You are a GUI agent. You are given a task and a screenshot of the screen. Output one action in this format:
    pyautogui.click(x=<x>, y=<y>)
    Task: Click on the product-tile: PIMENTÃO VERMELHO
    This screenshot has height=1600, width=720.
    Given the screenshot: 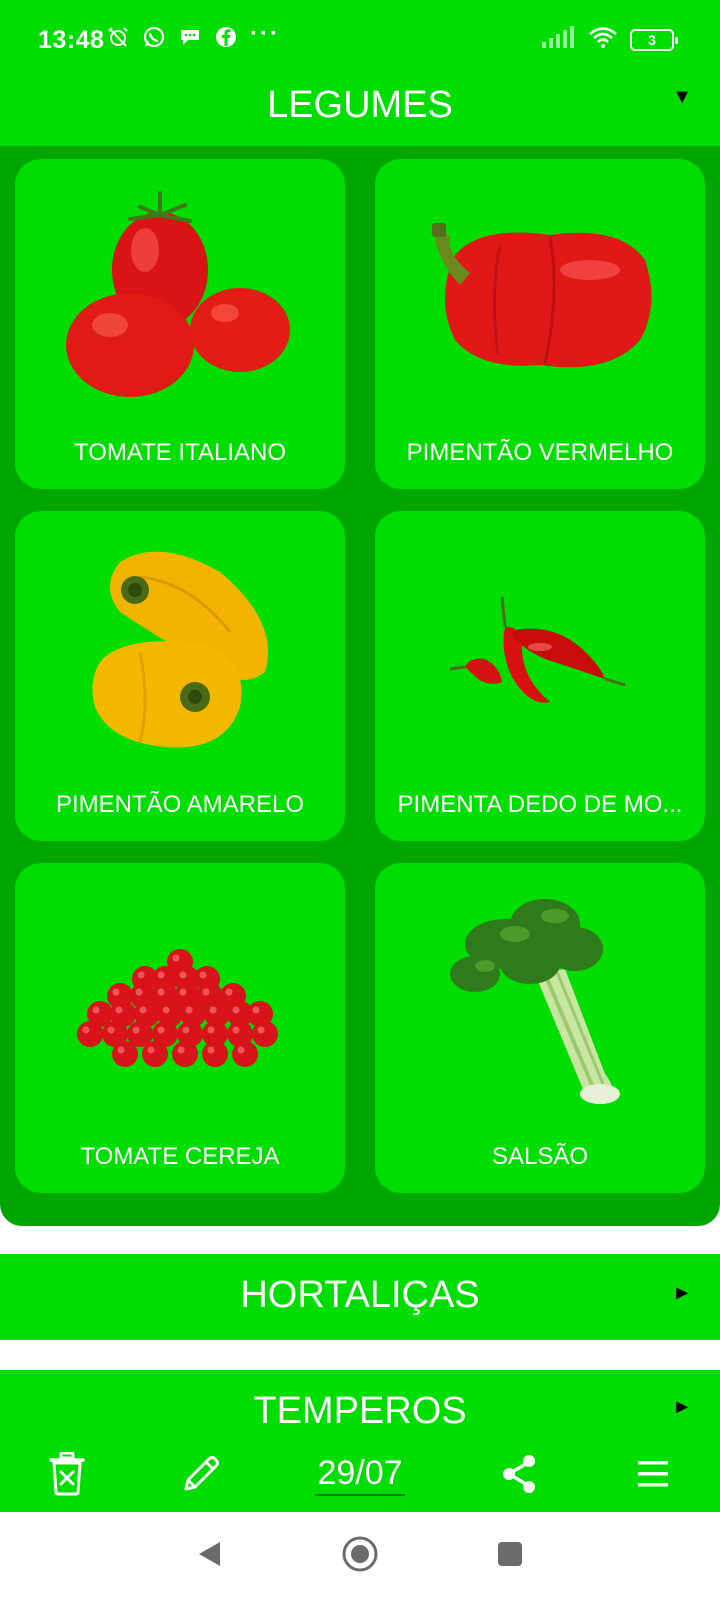 What is the action you would take?
    pyautogui.click(x=540, y=324)
    